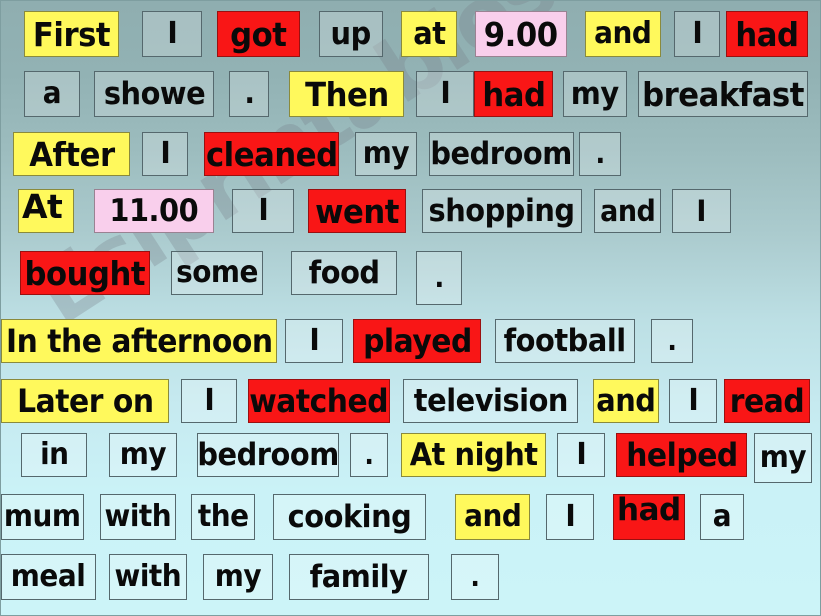 This screenshot has height=616, width=821. I want to click on word-card-label: bedroom, so click(268, 454).